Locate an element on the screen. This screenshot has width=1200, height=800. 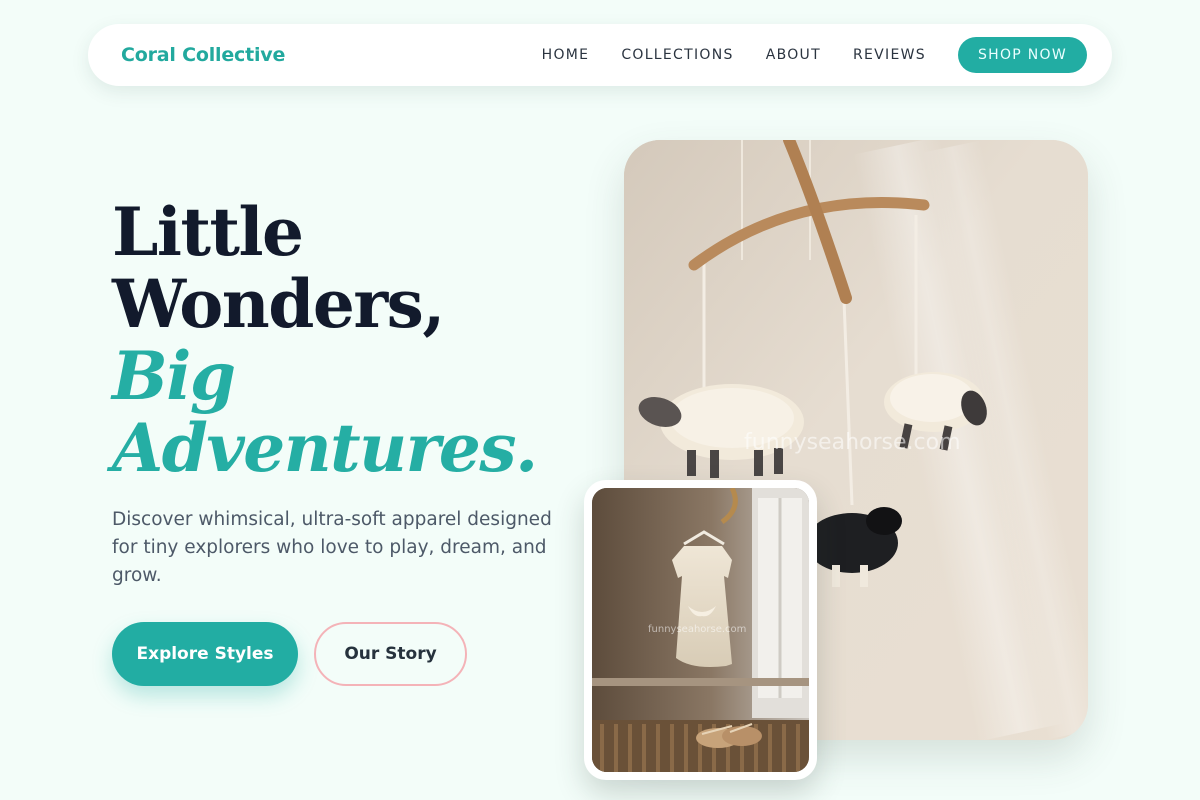
hero-headline: Little Wonders, Big Adventures. is located at coordinates (352, 340).